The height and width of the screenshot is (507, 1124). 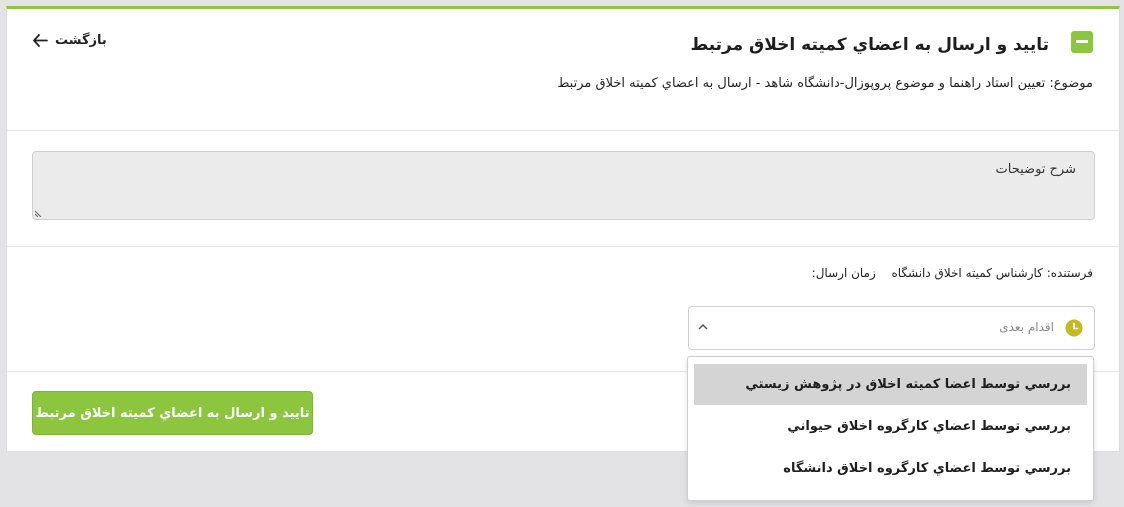 I want to click on next-action-select: اقدام بعدی, so click(x=891, y=328).